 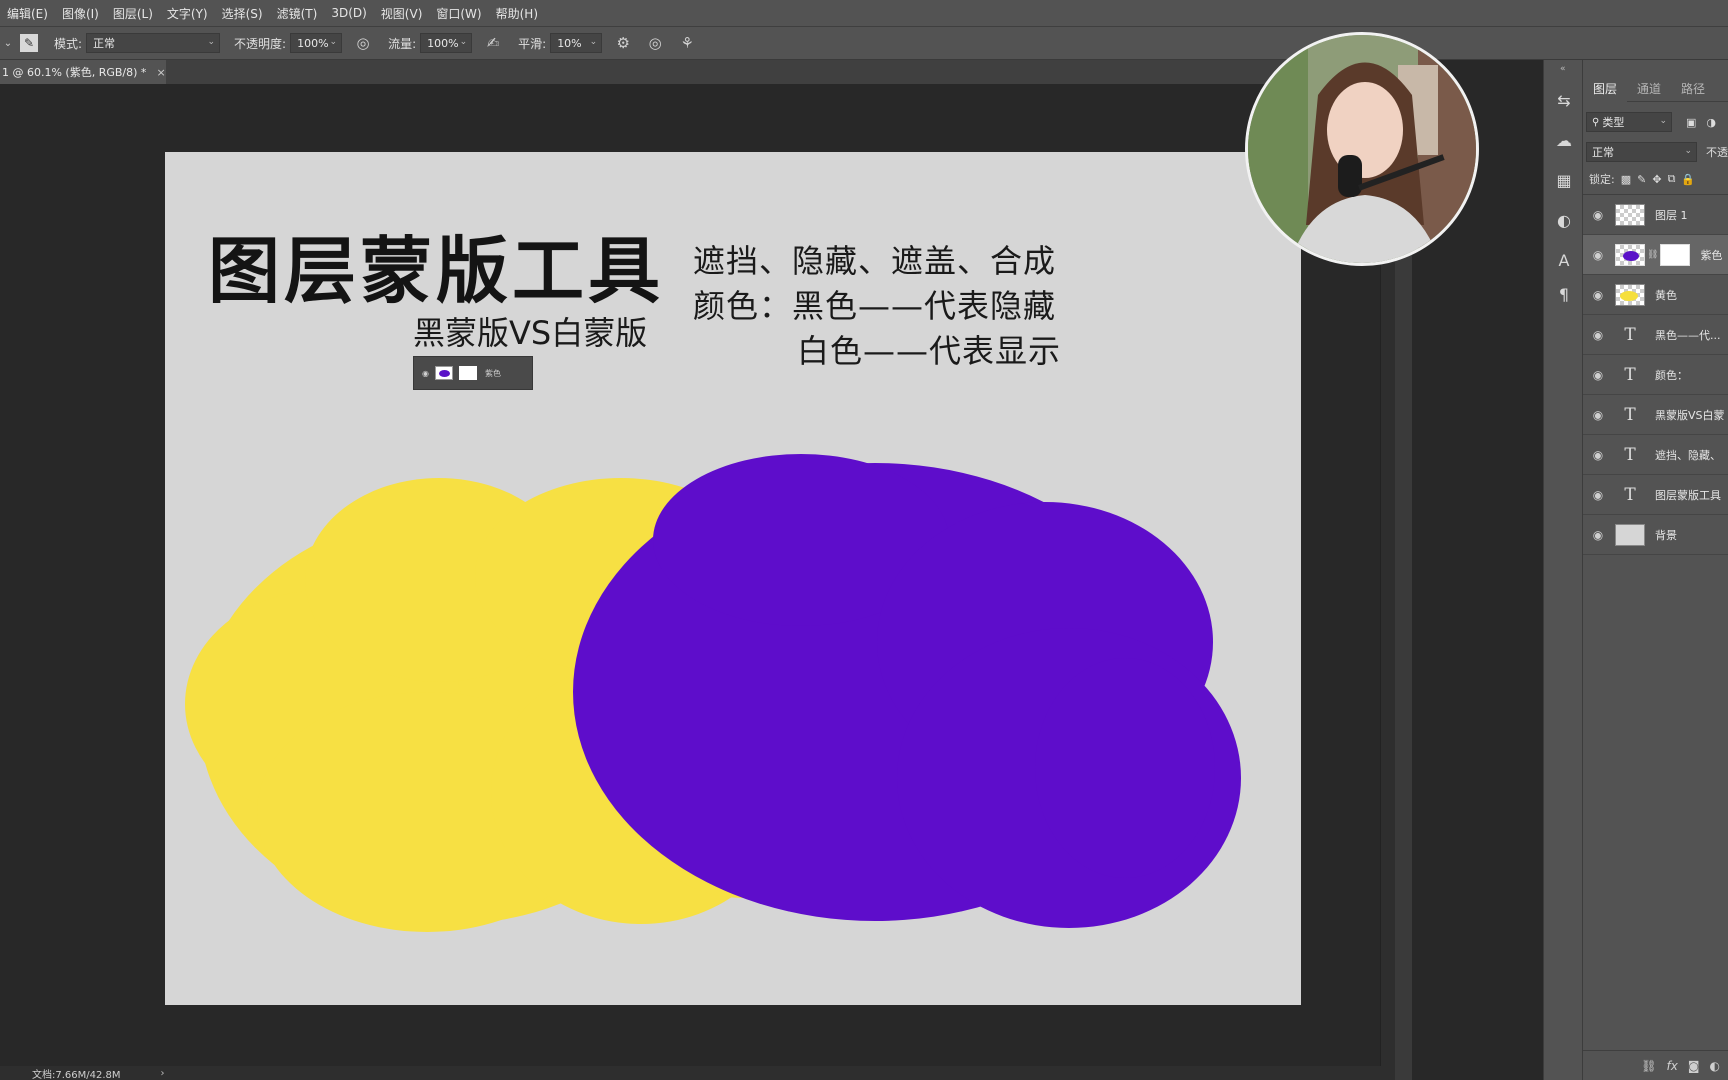 What do you see at coordinates (1641, 152) in the screenshot?
I see `blend-mode-select: 正常 ⌄` at bounding box center [1641, 152].